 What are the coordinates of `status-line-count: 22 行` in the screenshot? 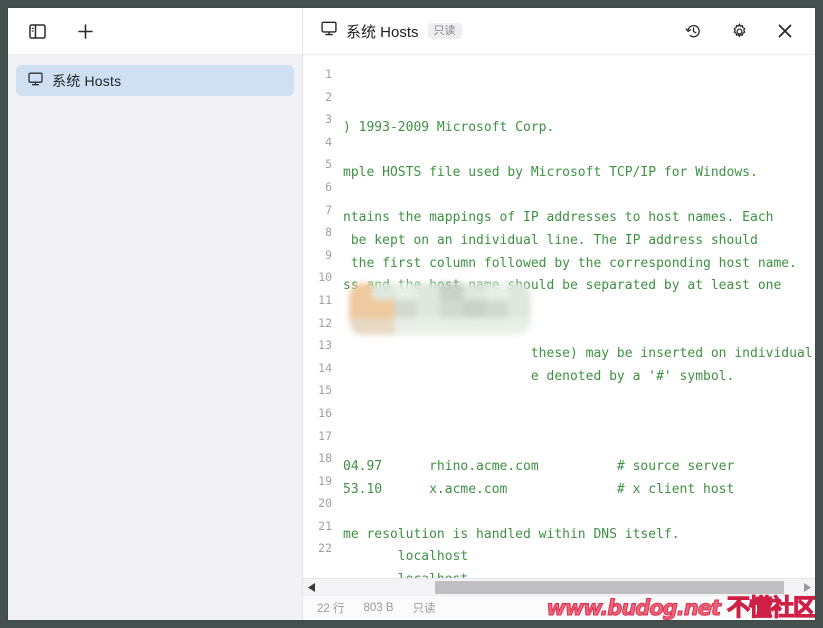 It's located at (331, 609).